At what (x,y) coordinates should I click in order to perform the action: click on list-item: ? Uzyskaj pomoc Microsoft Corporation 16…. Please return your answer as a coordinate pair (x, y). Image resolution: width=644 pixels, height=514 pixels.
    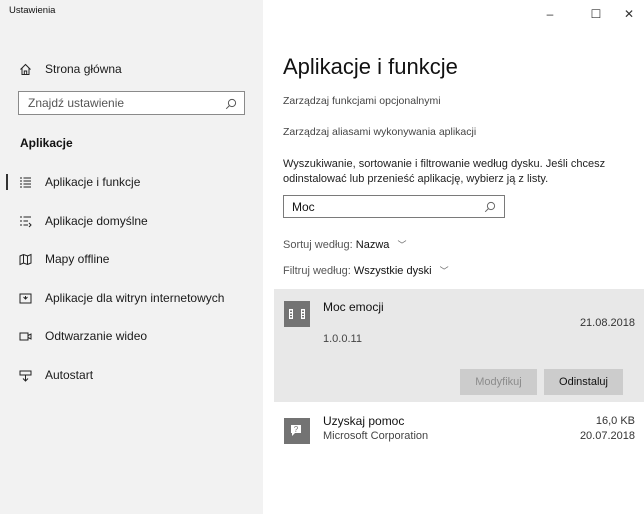
    Looking at the image, I should click on (459, 430).